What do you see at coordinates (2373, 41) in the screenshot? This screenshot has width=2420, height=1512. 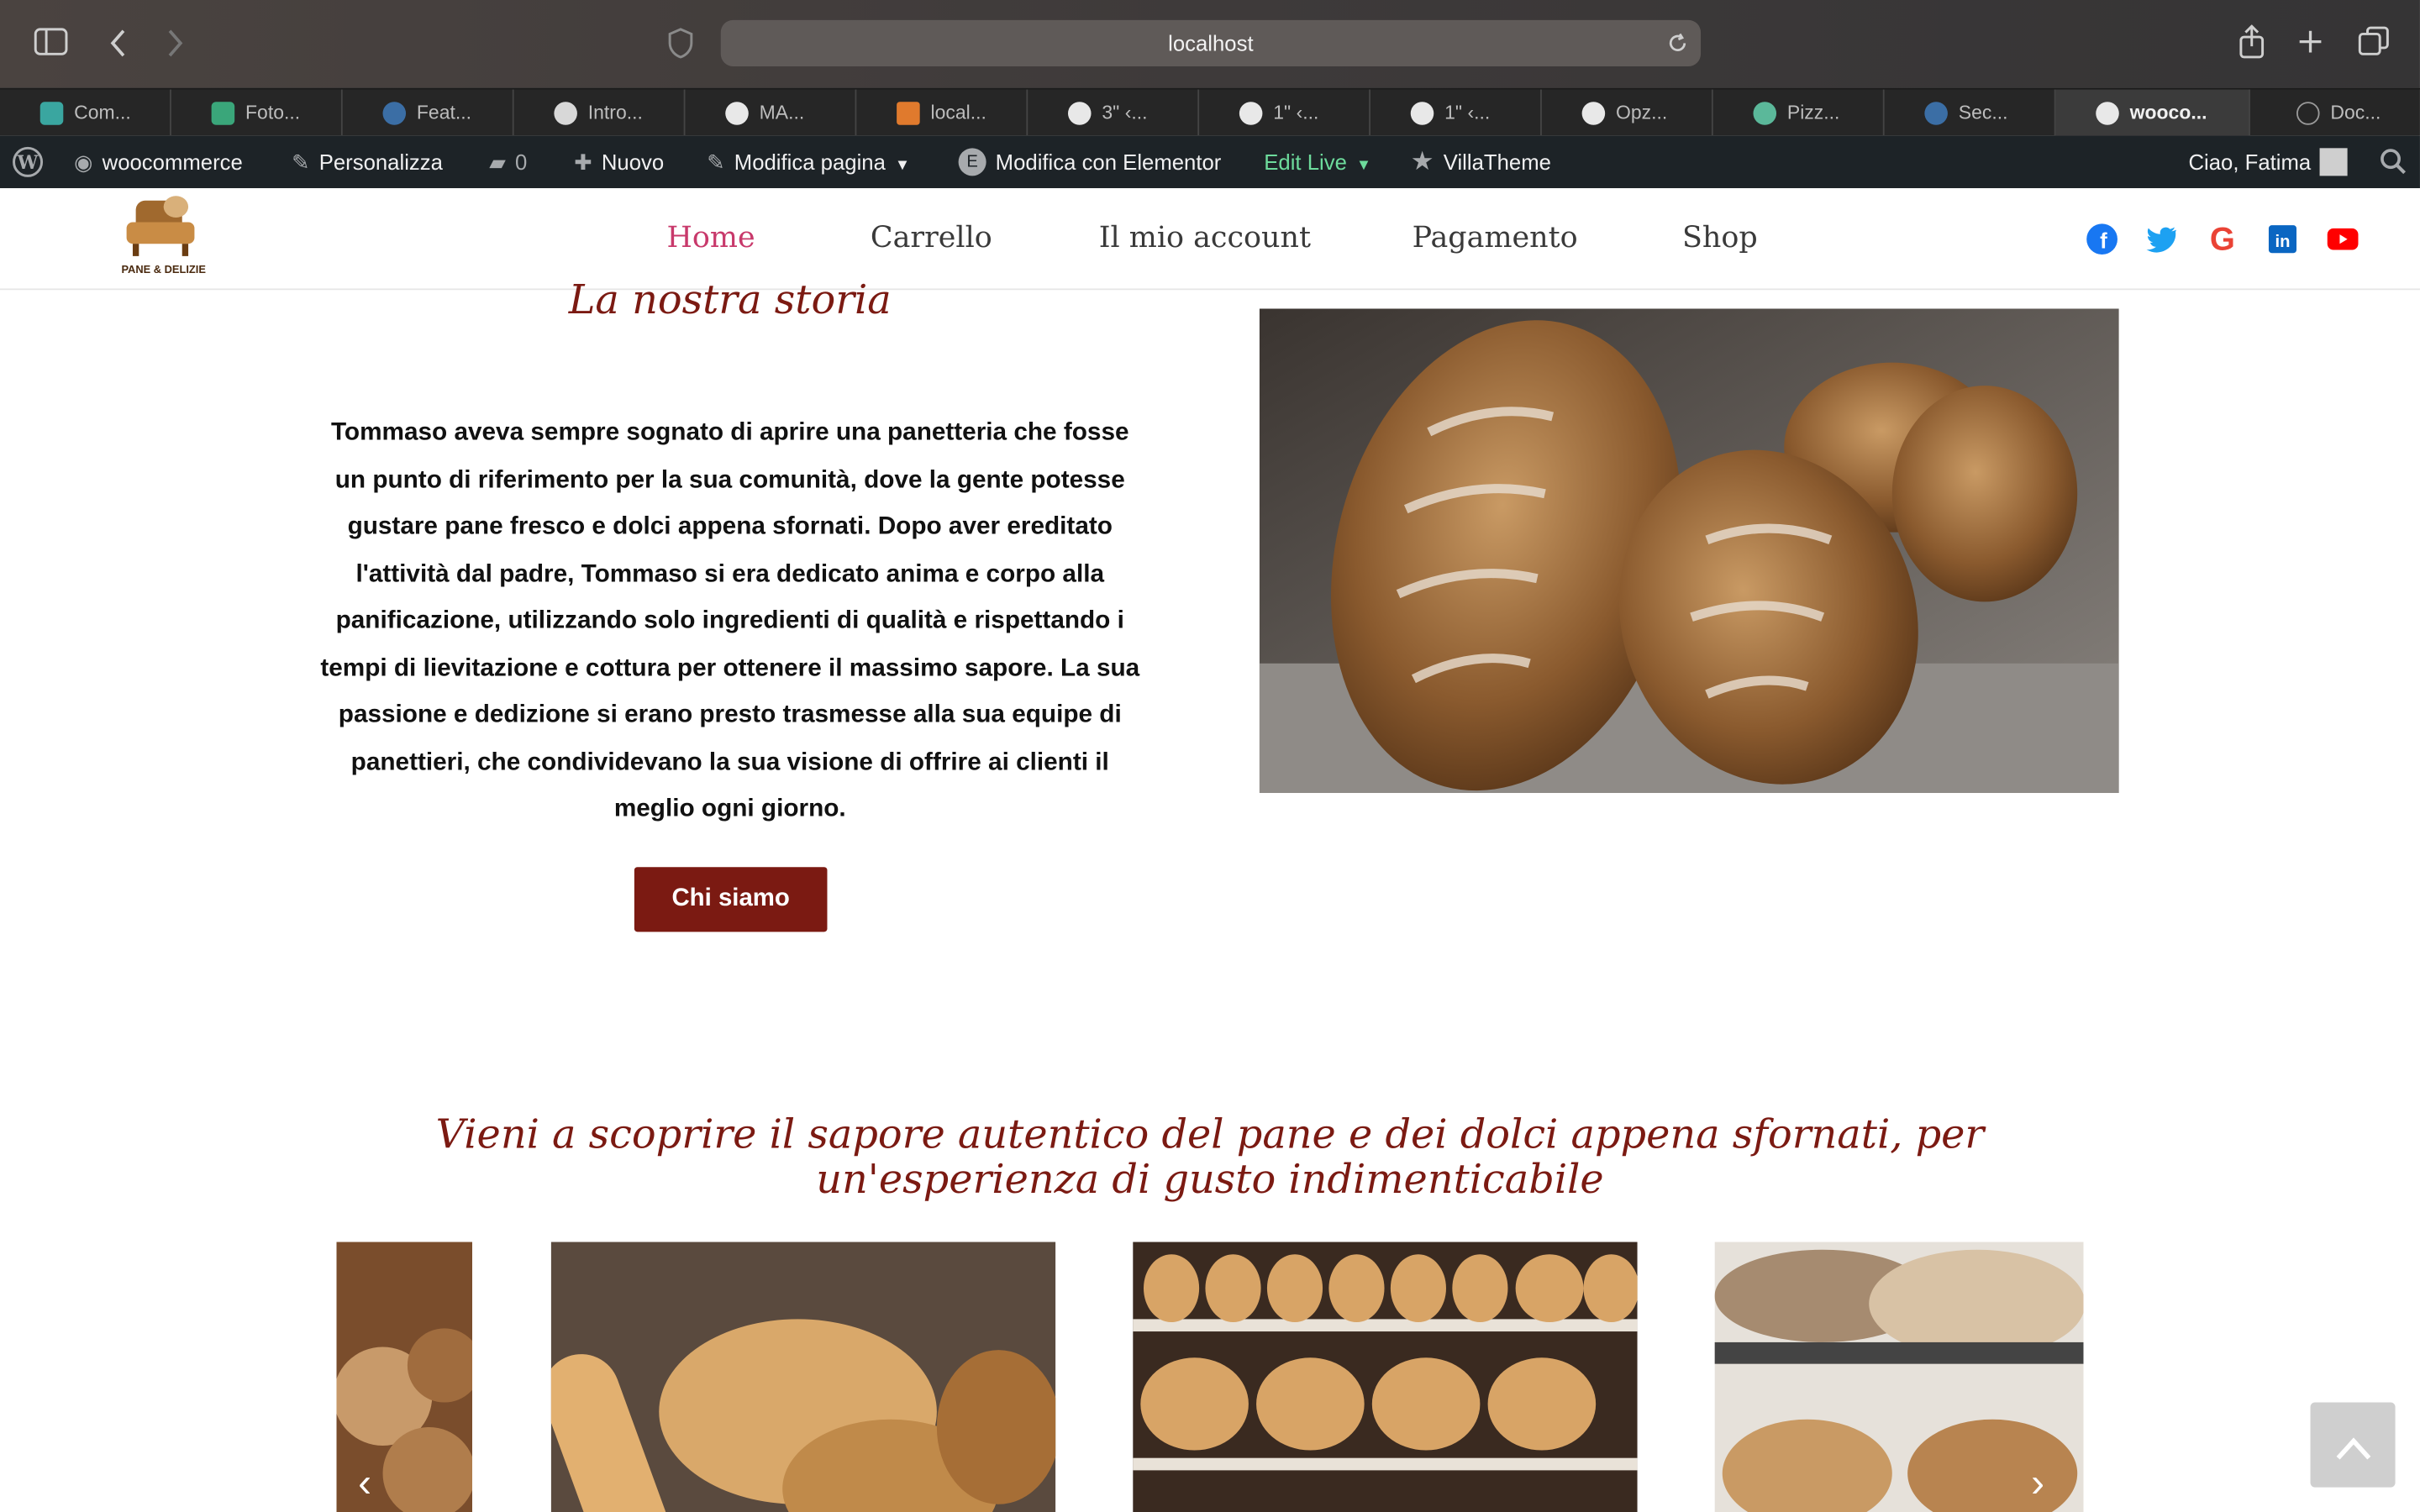 I see `tab-overview-icon` at bounding box center [2373, 41].